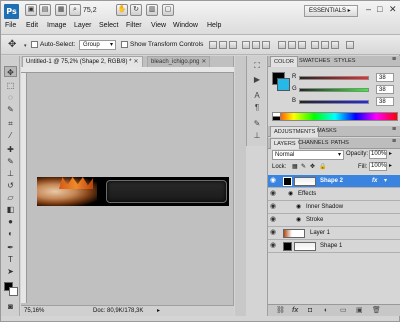  I want to click on minibridge-icon: ▤, so click(45, 10).